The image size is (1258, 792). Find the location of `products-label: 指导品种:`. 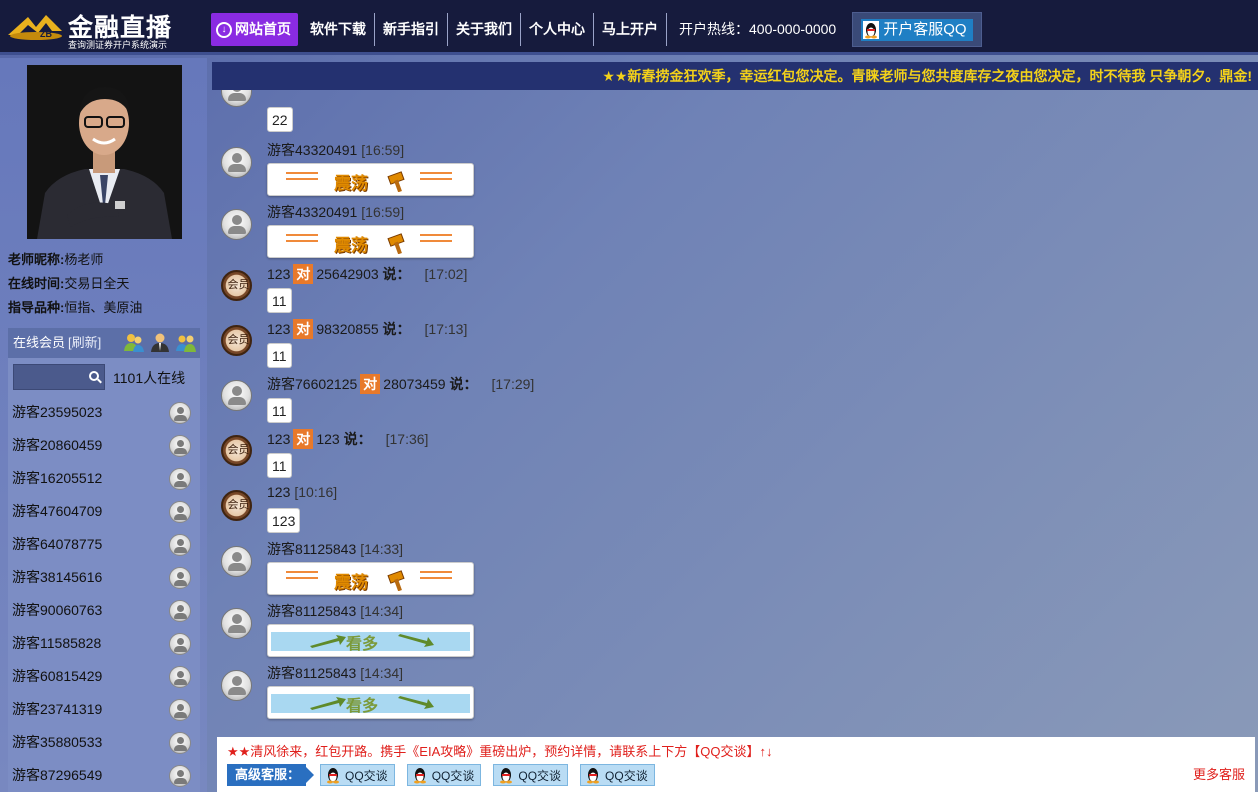

products-label: 指导品种: is located at coordinates (36, 307).